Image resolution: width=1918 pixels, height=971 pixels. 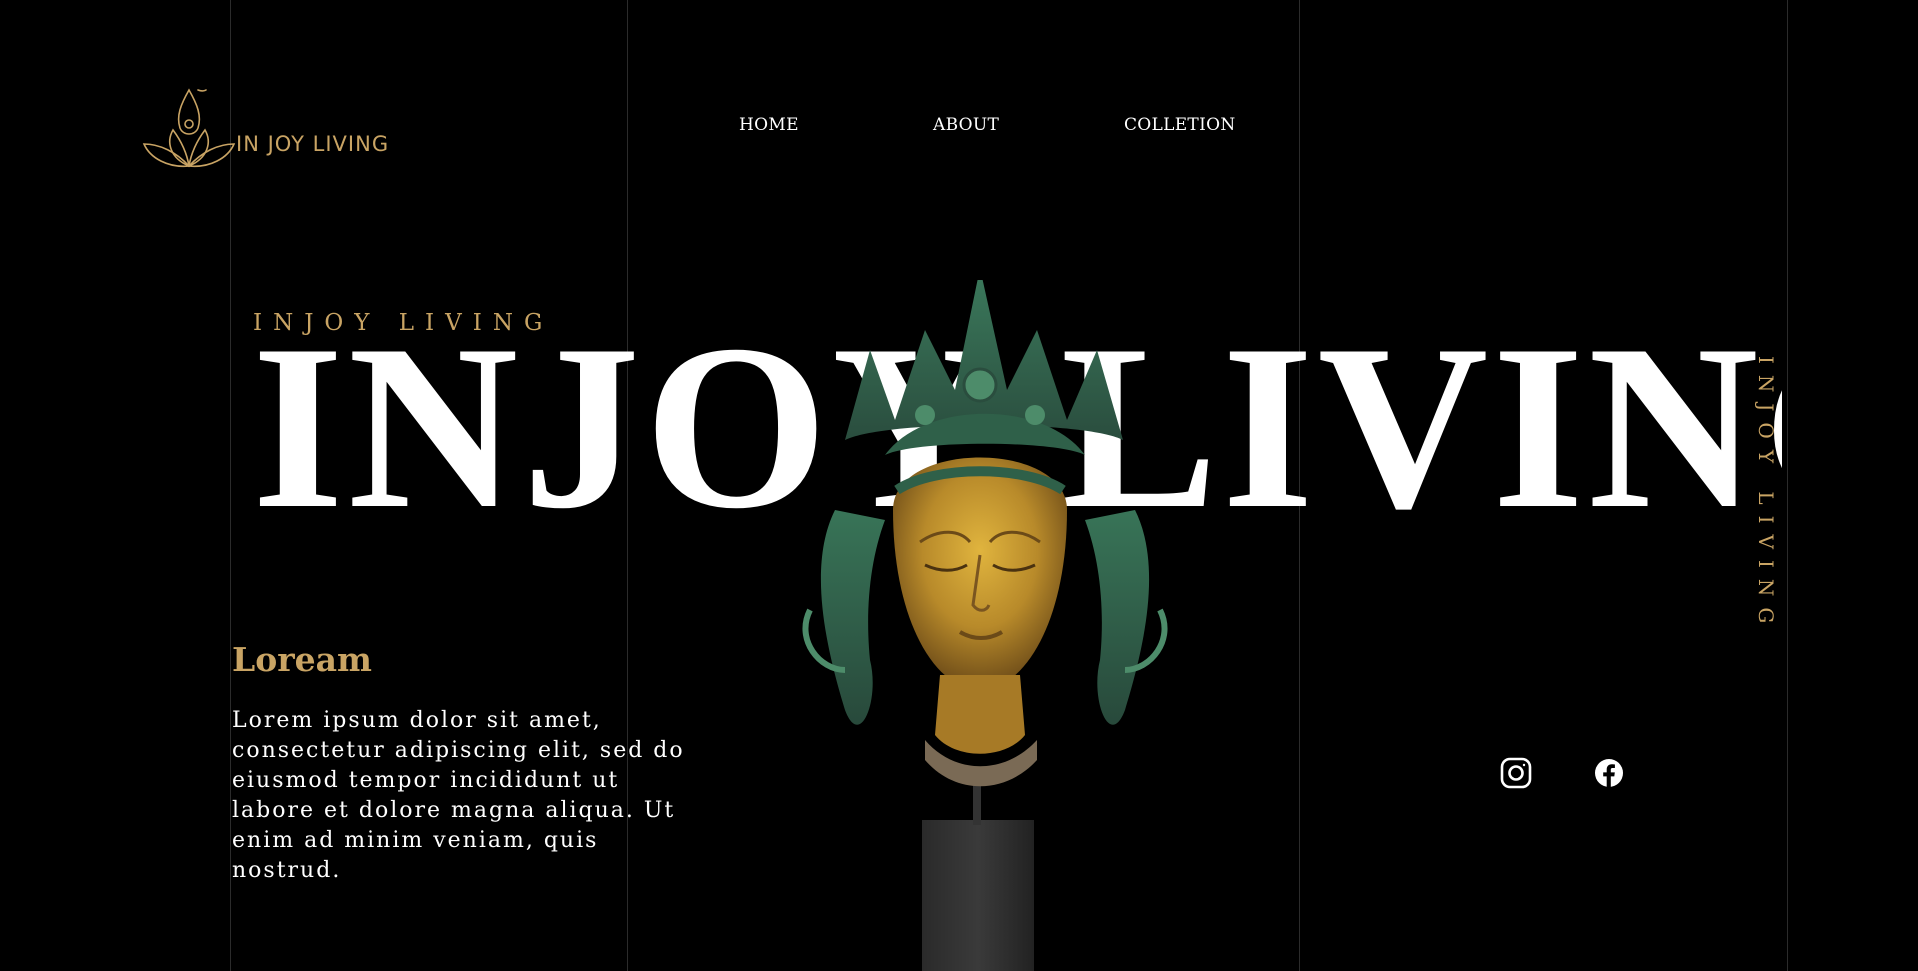 I want to click on brand-logo: IN JOY LIVING, so click(x=264, y=127).